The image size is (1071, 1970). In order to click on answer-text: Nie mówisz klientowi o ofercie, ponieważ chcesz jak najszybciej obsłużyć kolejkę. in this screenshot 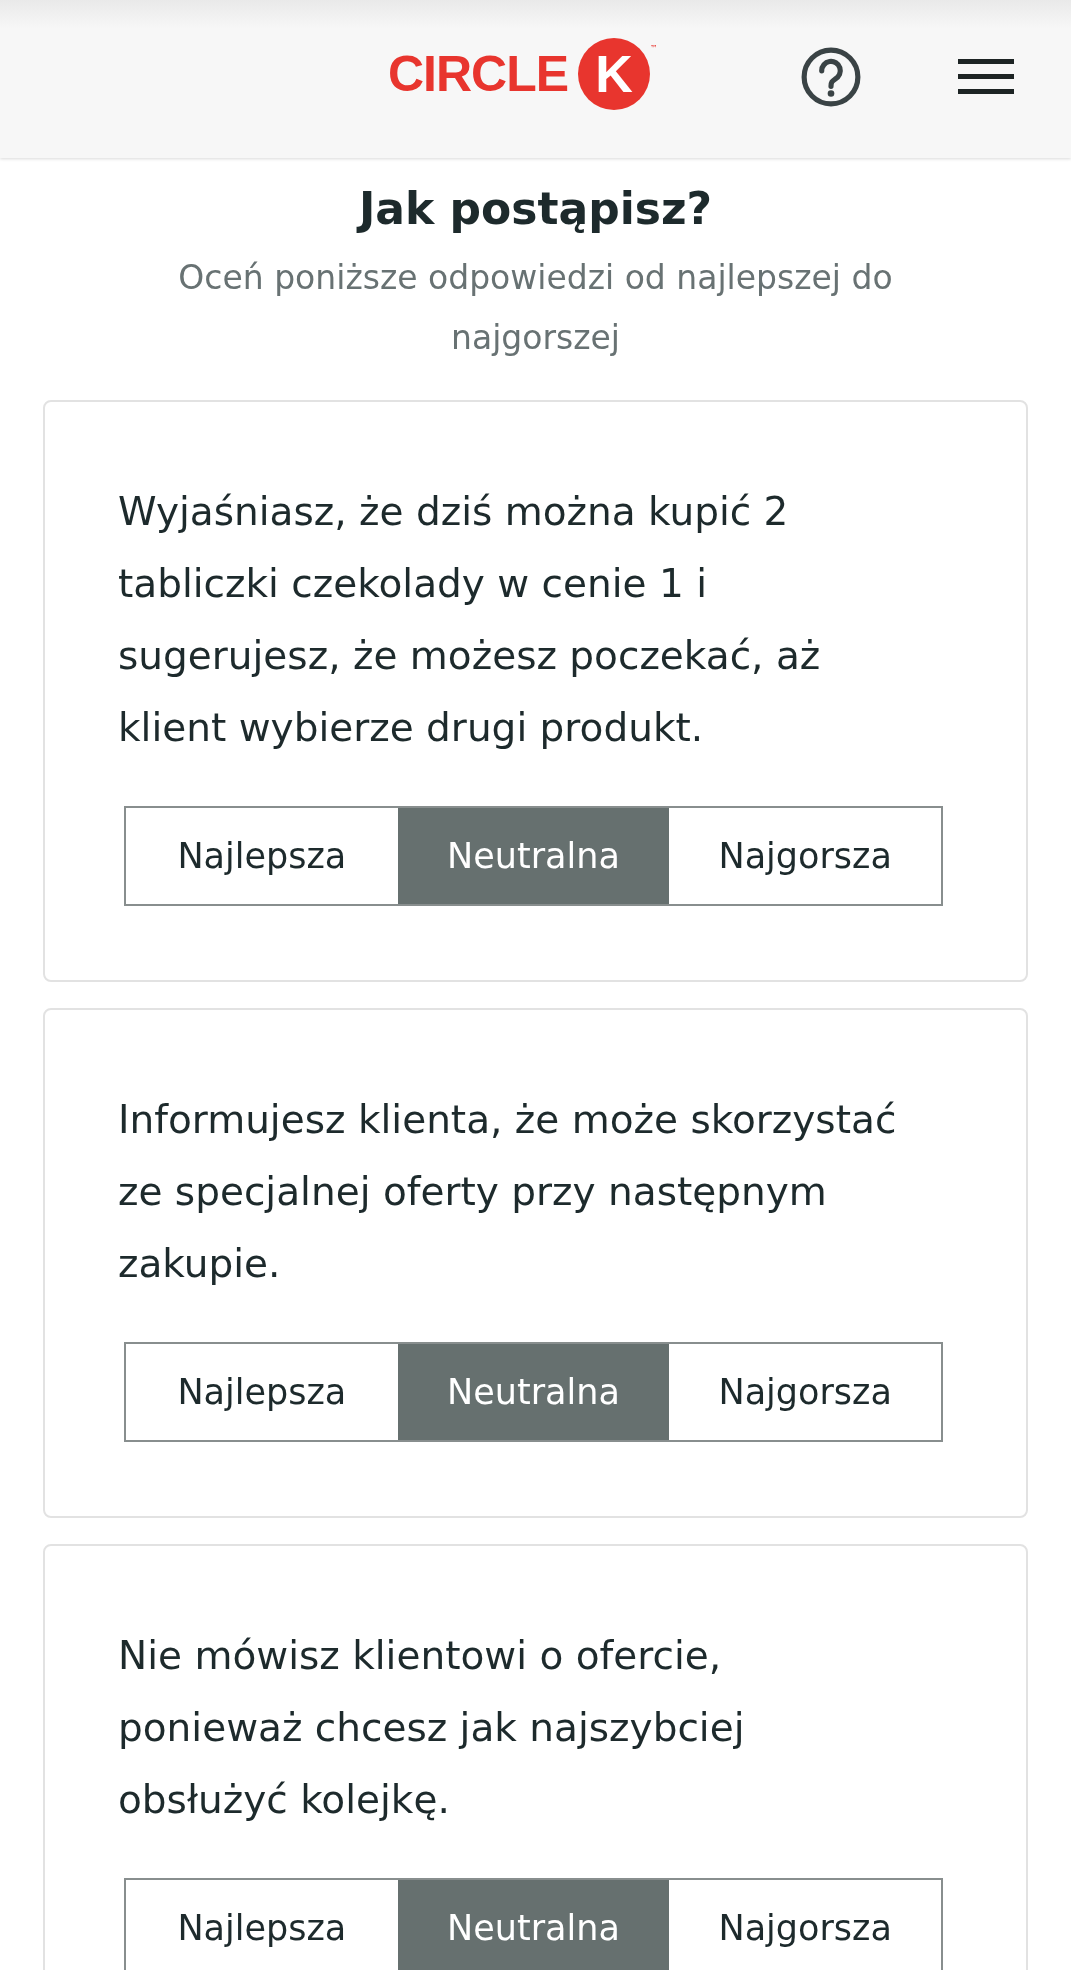, I will do `click(432, 1728)`.